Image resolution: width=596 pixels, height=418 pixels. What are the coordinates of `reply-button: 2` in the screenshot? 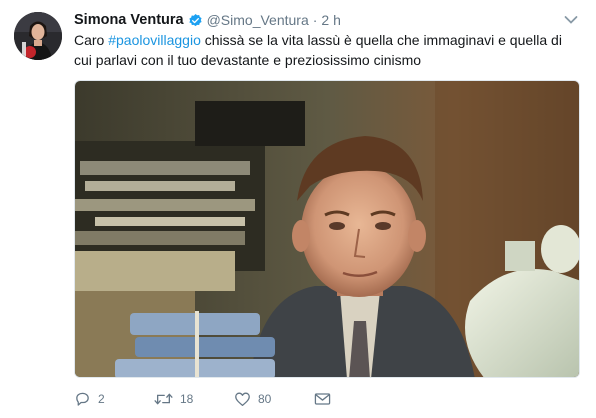 It's located at (114, 399).